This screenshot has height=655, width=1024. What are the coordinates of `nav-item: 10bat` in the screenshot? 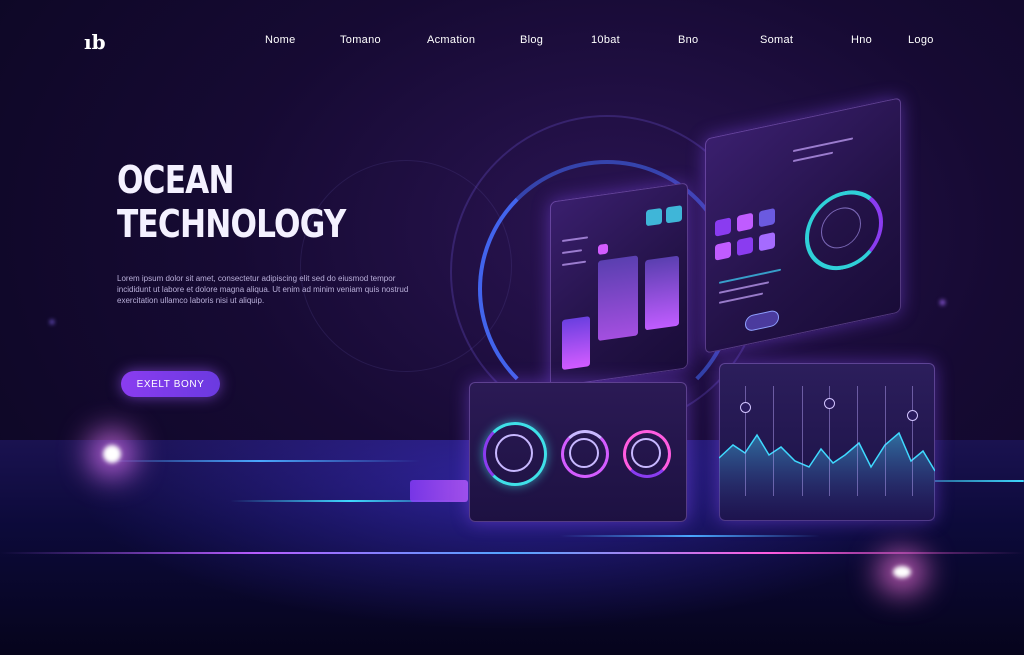 It's located at (605, 40).